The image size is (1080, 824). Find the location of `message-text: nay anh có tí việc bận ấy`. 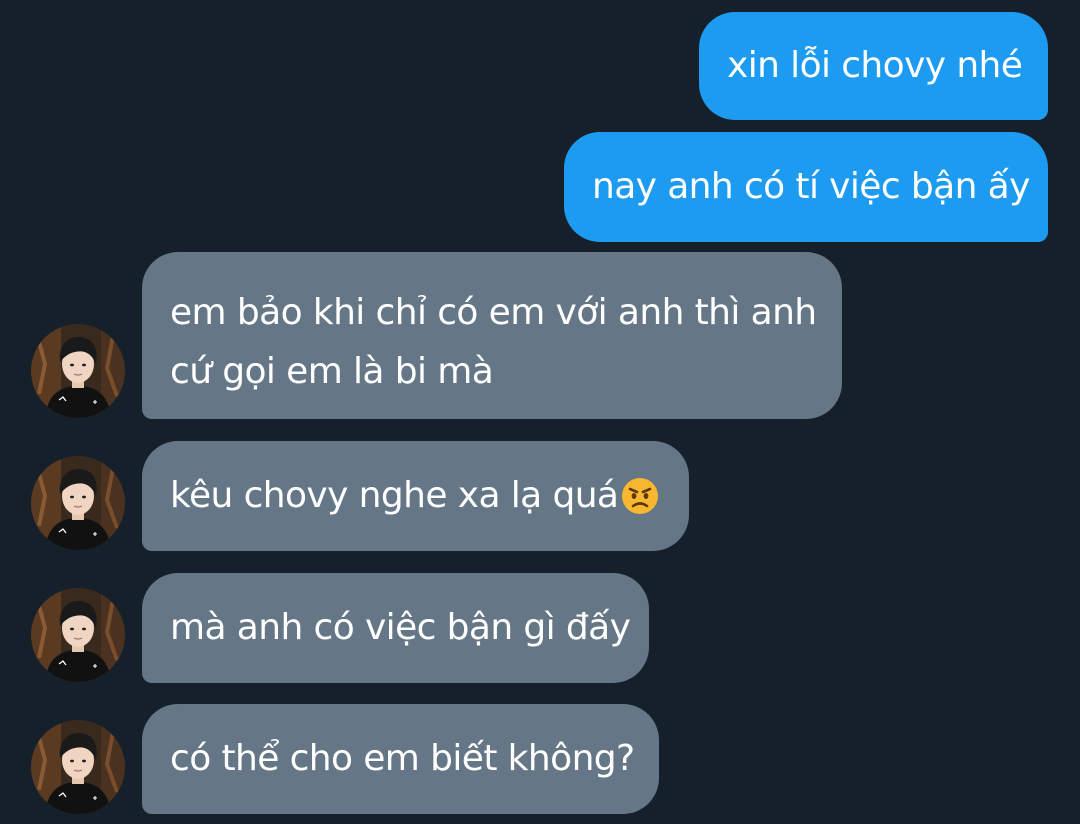

message-text: nay anh có tí việc bận ấy is located at coordinates (811, 186).